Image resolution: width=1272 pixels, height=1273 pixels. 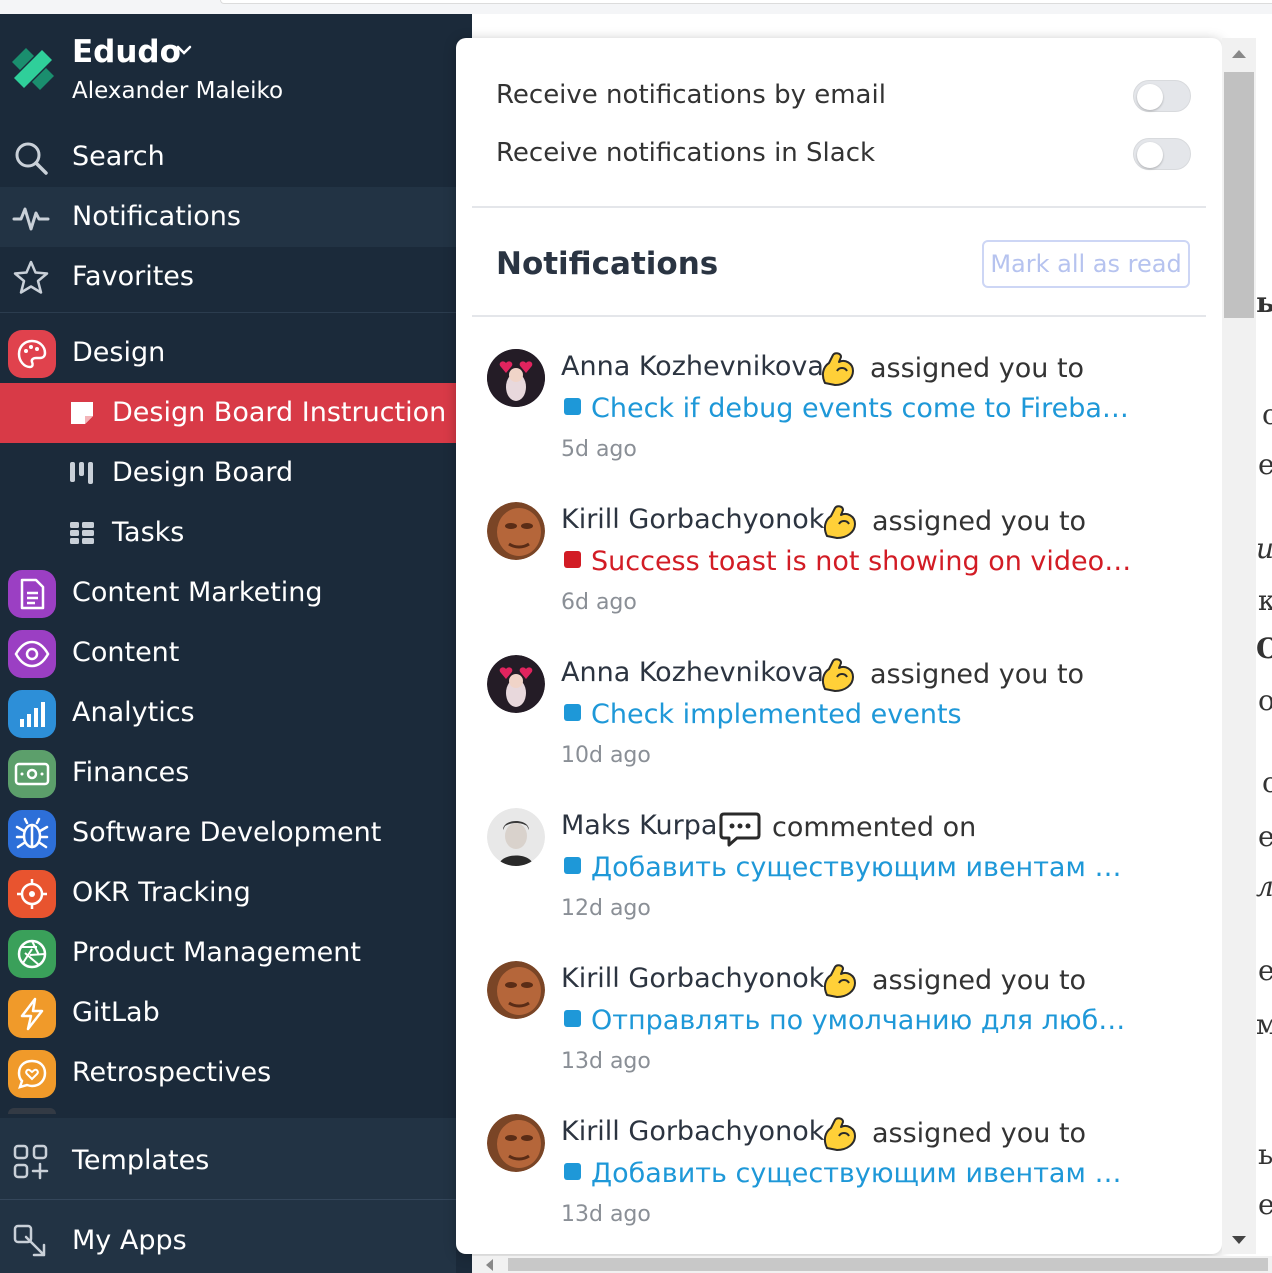 I want to click on notification-time: 13d ago, so click(x=606, y=1061).